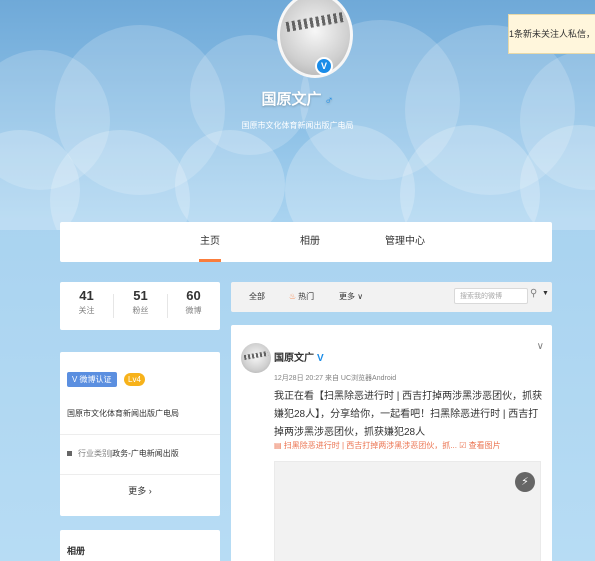  I want to click on tab-home: 主页, so click(210, 242).